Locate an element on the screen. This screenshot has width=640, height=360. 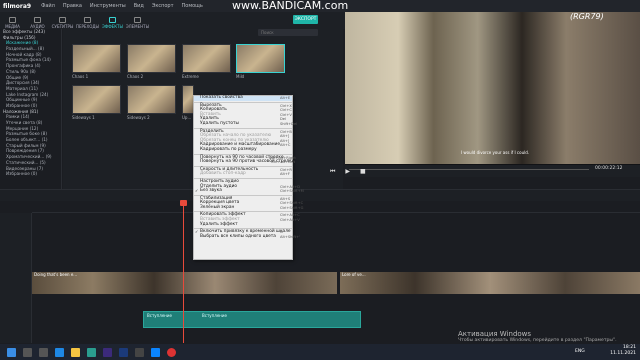
menu-tools: Инструменты is located at coordinates (108, 6).